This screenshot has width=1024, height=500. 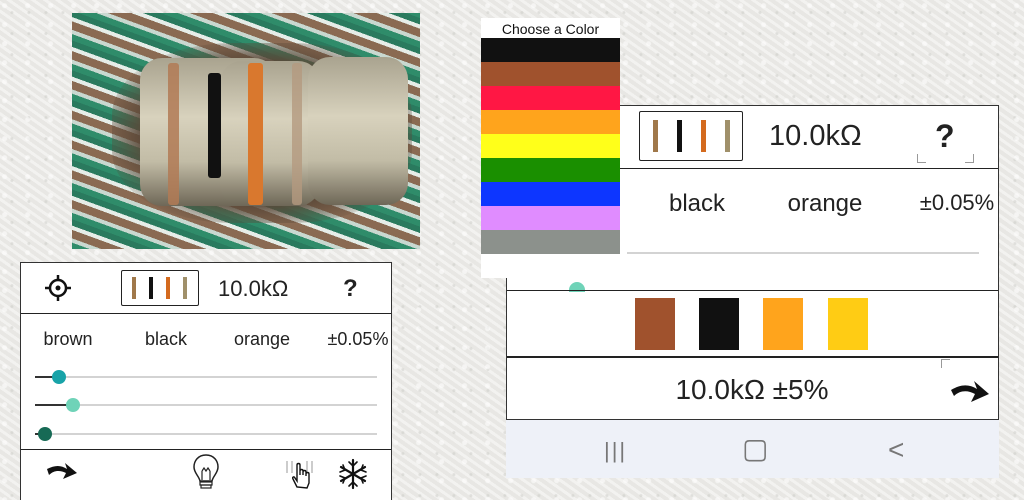 What do you see at coordinates (697, 204) in the screenshot?
I see `band-label-right-2: black` at bounding box center [697, 204].